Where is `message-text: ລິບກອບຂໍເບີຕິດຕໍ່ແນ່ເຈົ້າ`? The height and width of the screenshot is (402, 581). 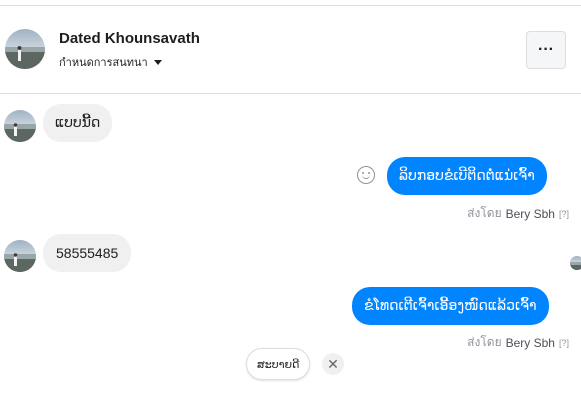
message-text: ລິບກອບຂໍເບີຕິດຕໍ່ແນ່ເຈົ້າ is located at coordinates (467, 176).